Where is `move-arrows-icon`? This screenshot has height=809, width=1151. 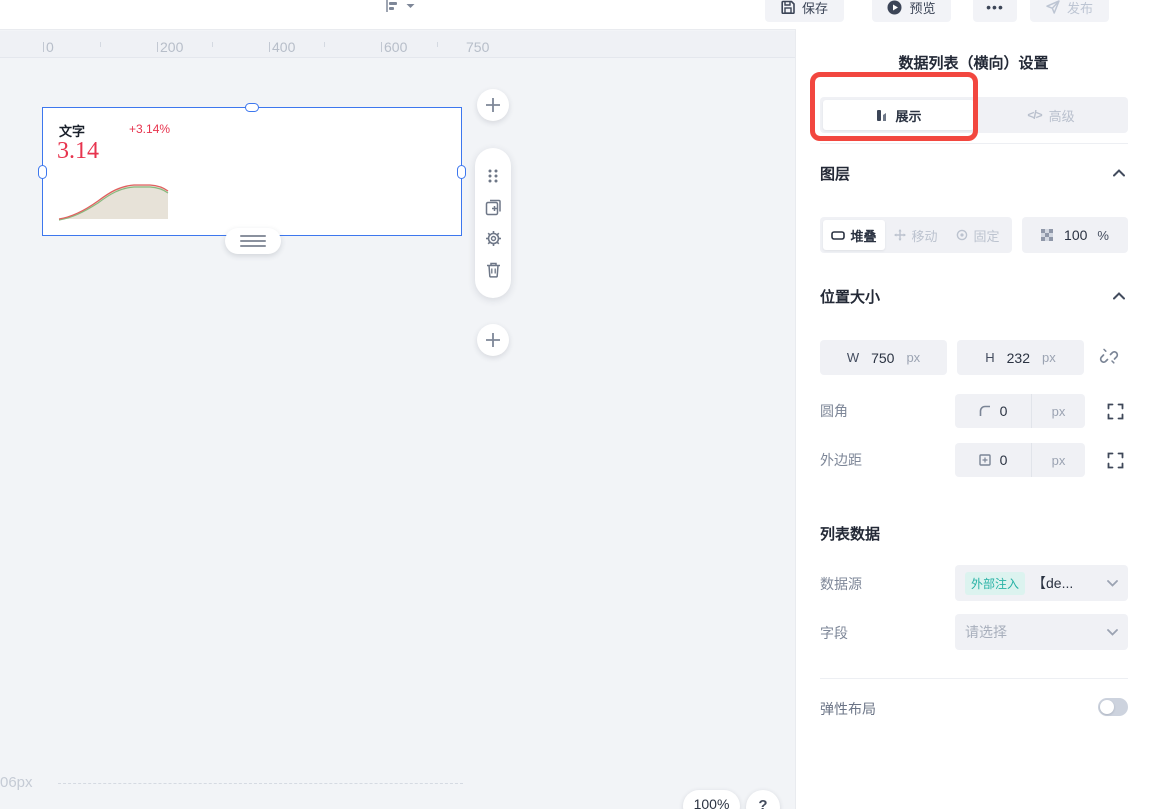
move-arrows-icon is located at coordinates (900, 235).